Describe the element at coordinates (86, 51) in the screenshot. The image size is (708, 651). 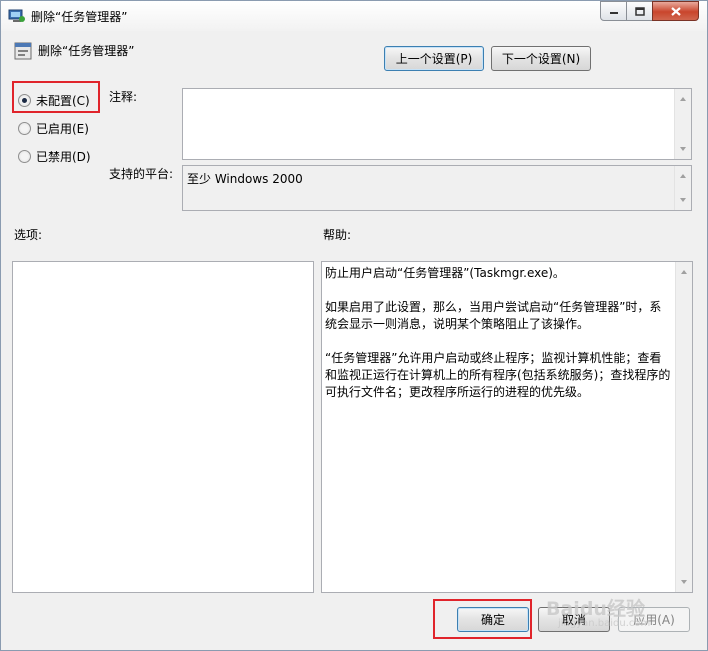
I see `setting-title: 删除“任务管理器”` at that location.